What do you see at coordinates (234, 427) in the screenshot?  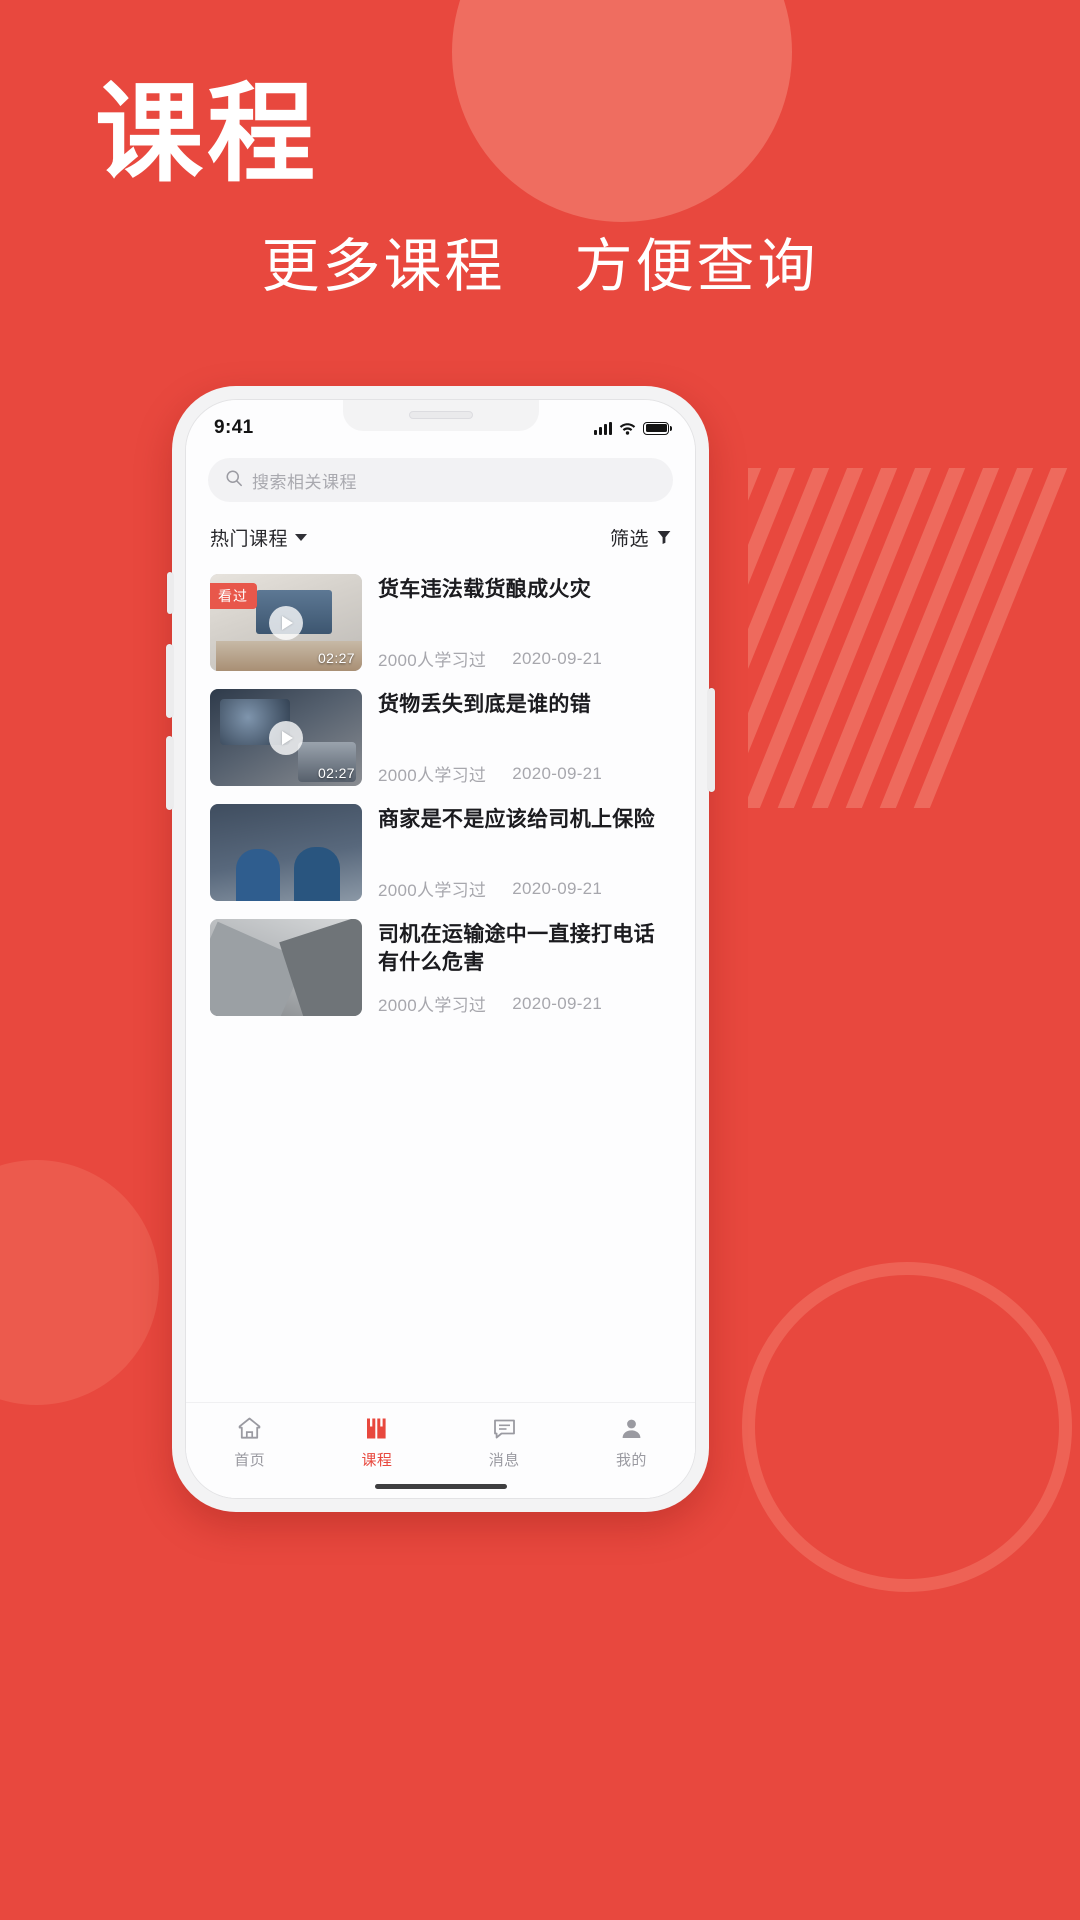 I see `status-time: 9:41` at bounding box center [234, 427].